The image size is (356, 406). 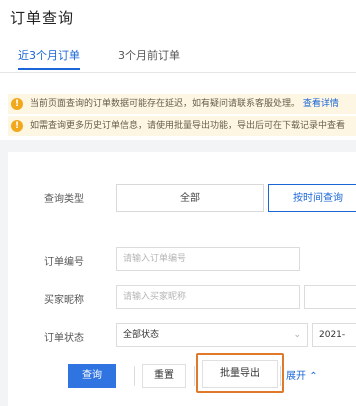 I want to click on expand-label: 展开, so click(x=296, y=376).